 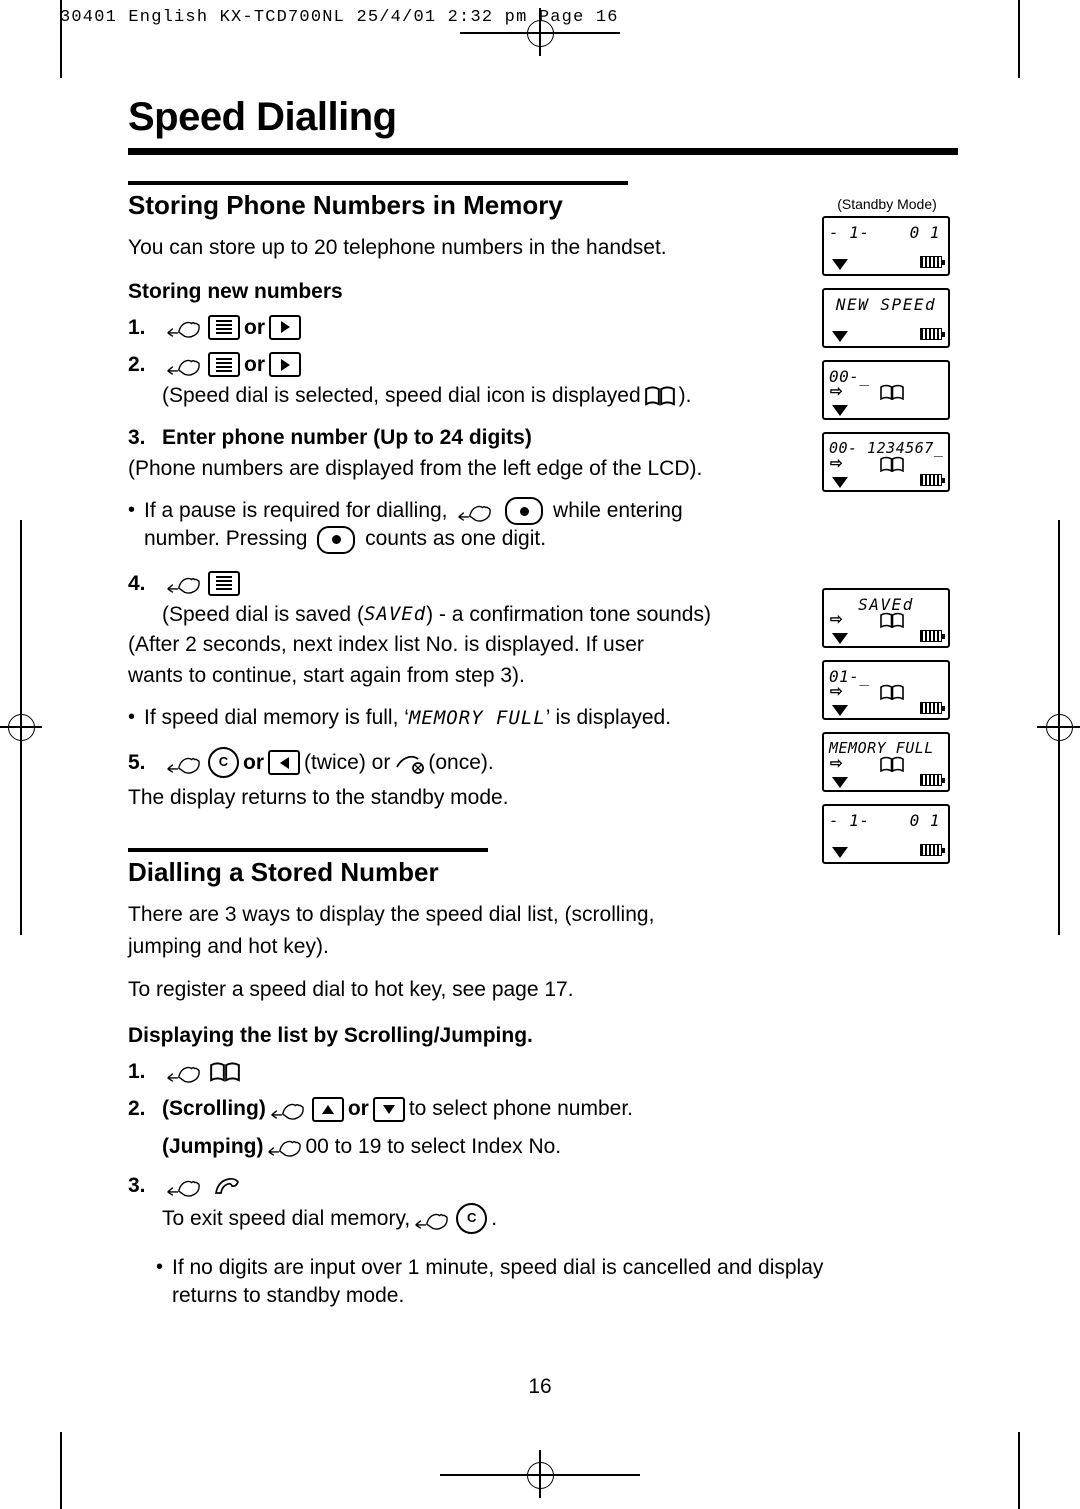 I want to click on pause-note-text-a: If a pause is required for dialling,, so click(x=296, y=510).